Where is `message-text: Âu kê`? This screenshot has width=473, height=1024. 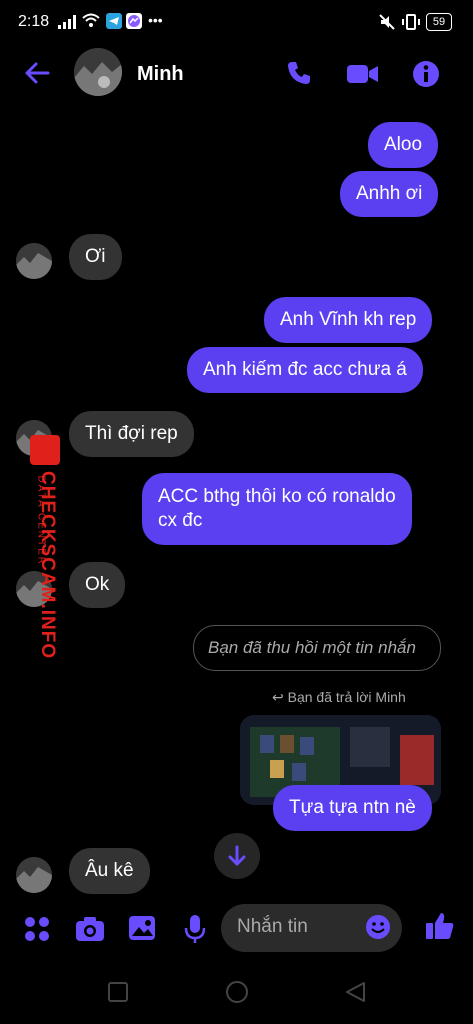
message-text: Âu kê is located at coordinates (109, 870).